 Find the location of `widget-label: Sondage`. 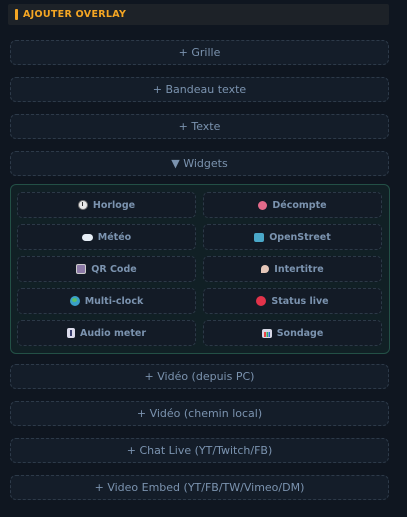

widget-label: Sondage is located at coordinates (300, 333).